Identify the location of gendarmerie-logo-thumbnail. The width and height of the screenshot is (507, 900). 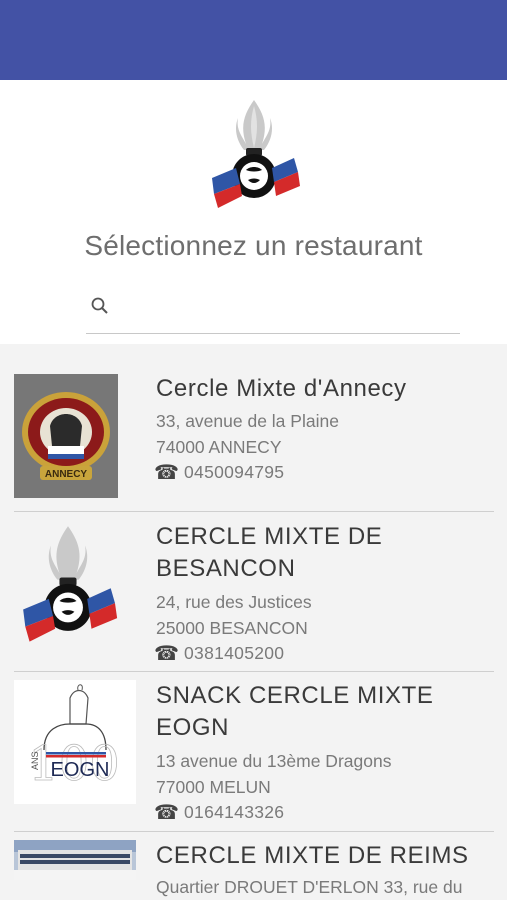
(68, 585).